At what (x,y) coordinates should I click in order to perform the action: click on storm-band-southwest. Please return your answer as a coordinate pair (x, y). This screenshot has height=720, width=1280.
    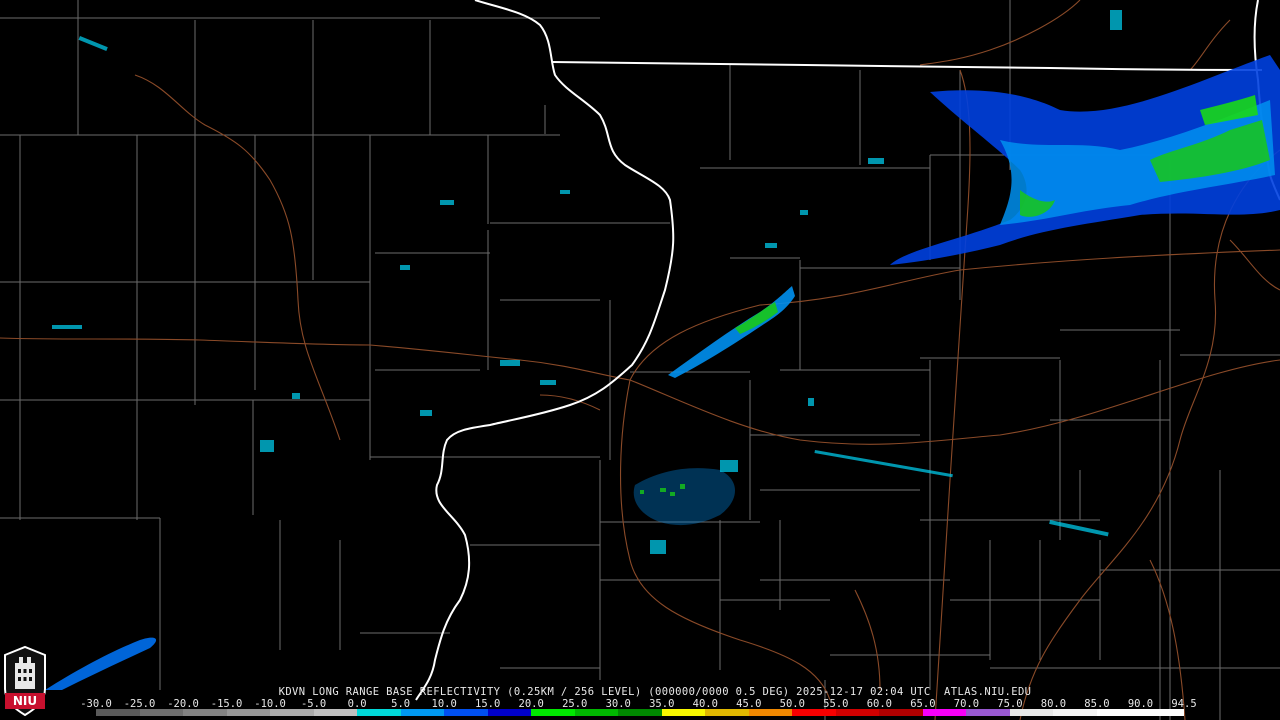
    Looking at the image, I should click on (101, 663).